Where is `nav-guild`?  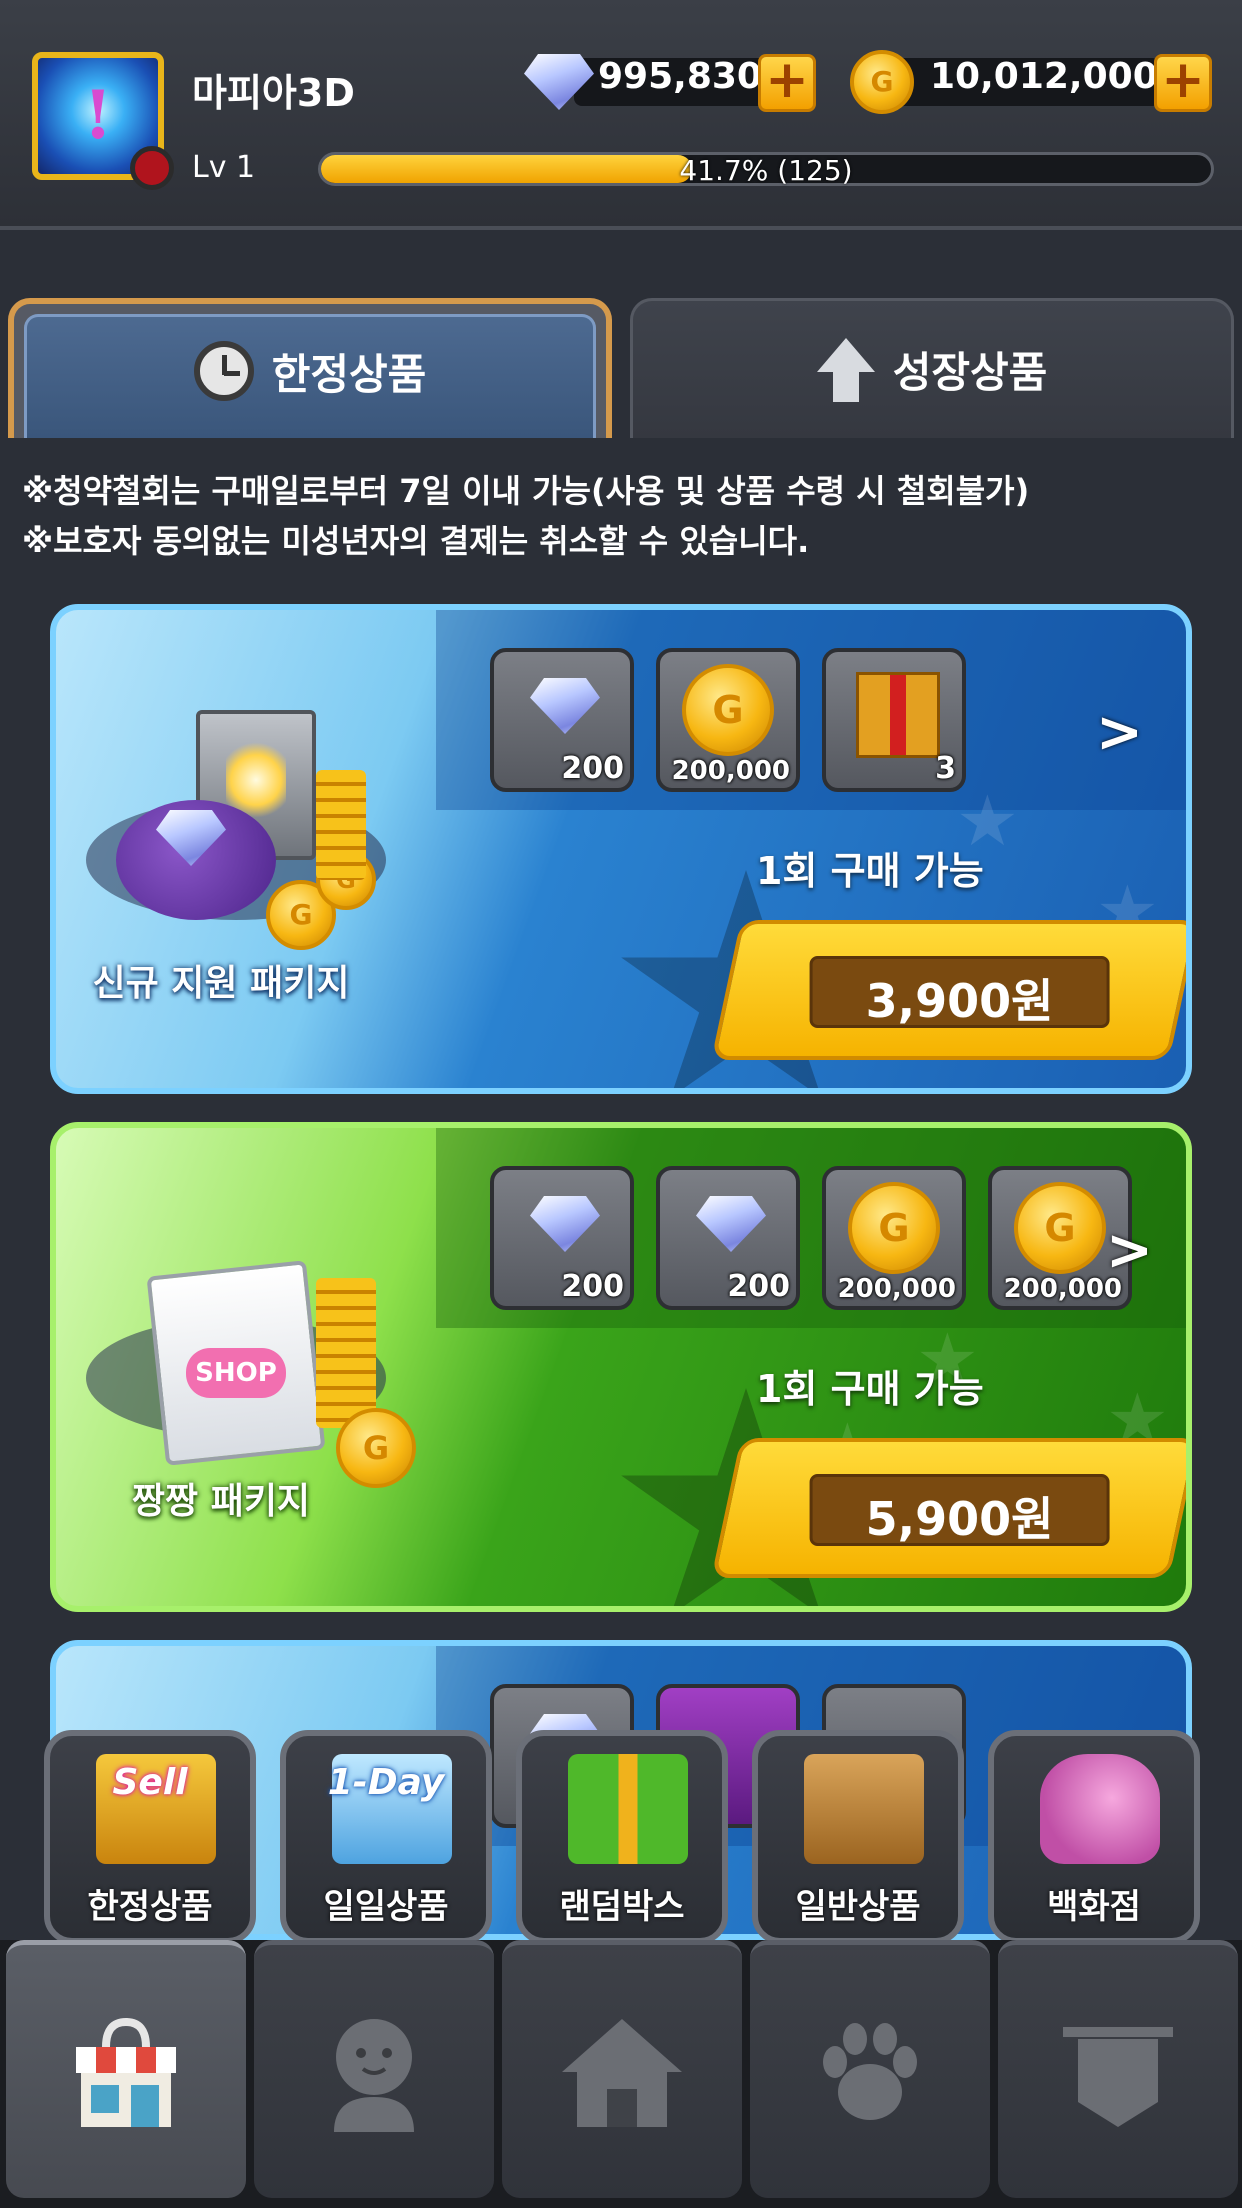 nav-guild is located at coordinates (1118, 2069).